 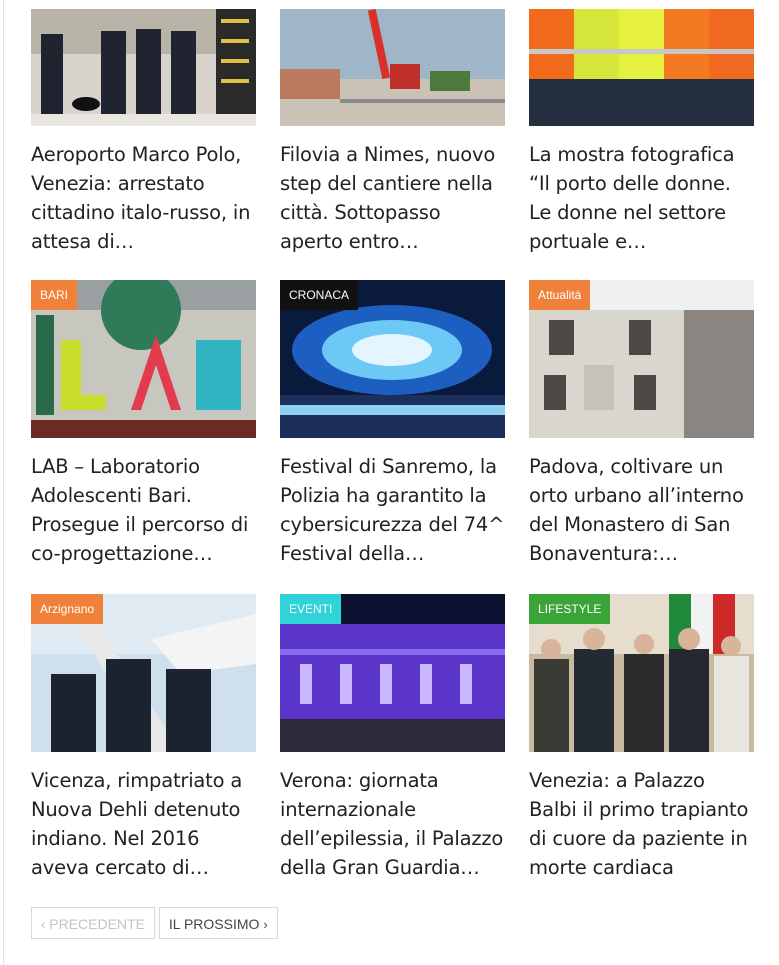 I want to click on category-badge: LIFESTYLE, so click(x=570, y=609).